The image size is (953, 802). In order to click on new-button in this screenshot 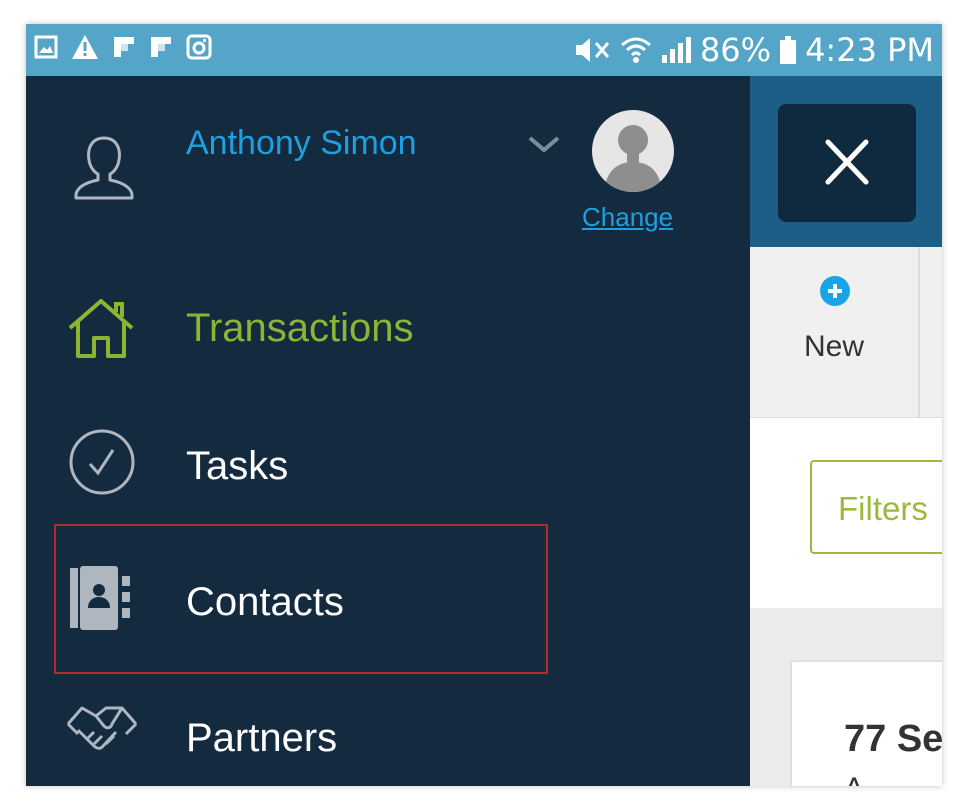, I will do `click(835, 291)`.